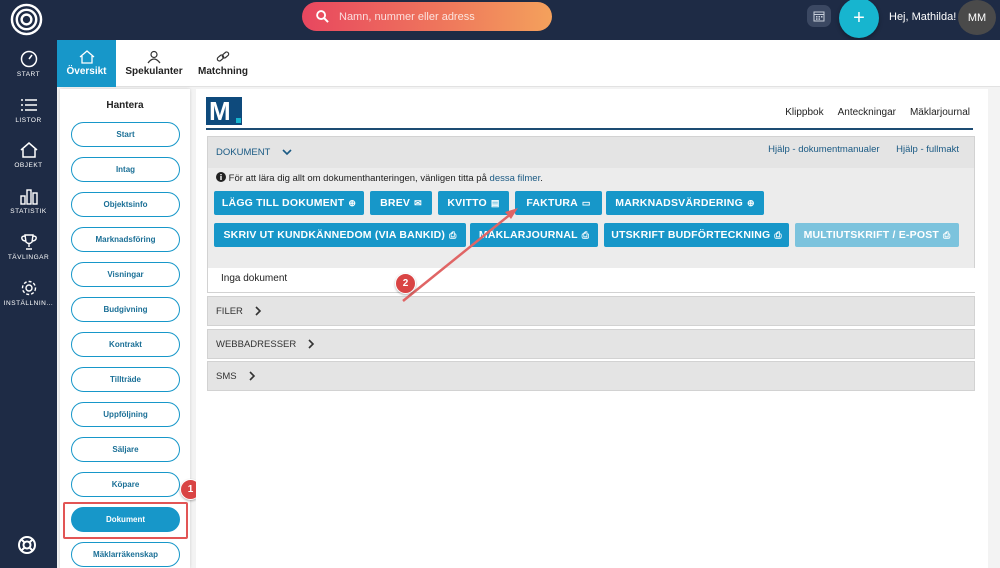 Image resolution: width=1000 pixels, height=568 pixels. Describe the element at coordinates (256, 344) in the screenshot. I see `webbadresser-title: WEBBADRESSER` at that location.